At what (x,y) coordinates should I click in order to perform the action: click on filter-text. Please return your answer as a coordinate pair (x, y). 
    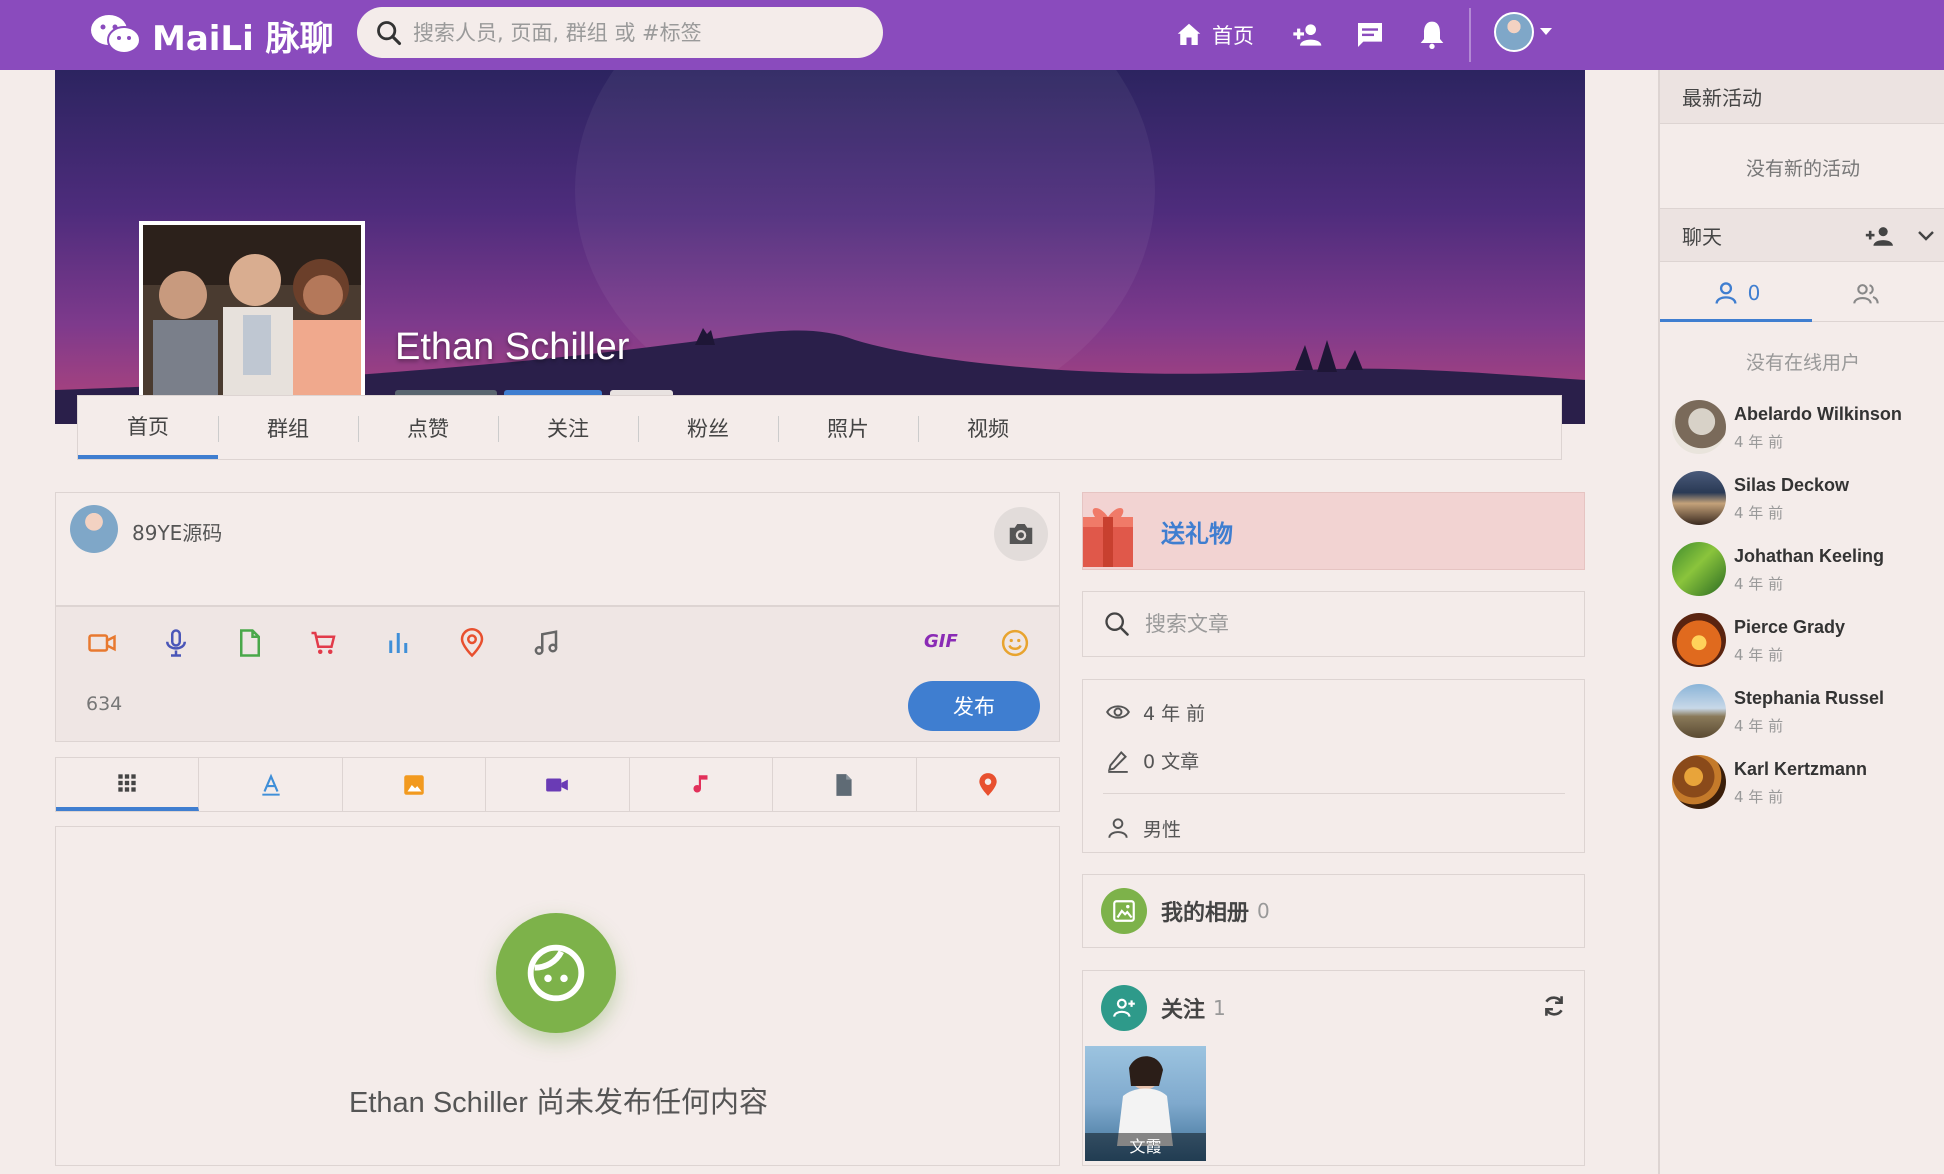
    Looking at the image, I should click on (271, 784).